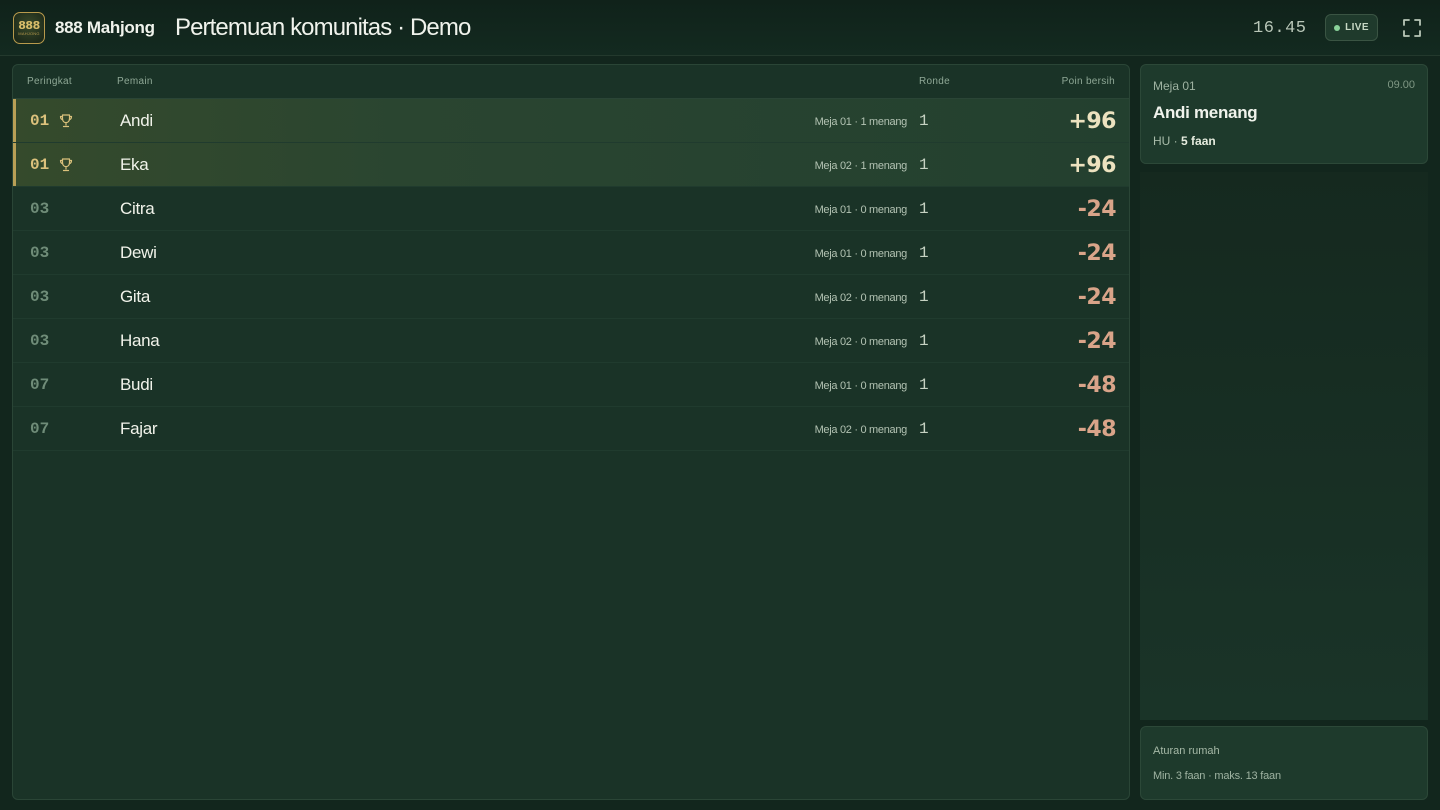  What do you see at coordinates (1217, 776) in the screenshot?
I see `house-rules-text: Min. 3 faan · maks. 13 faan` at bounding box center [1217, 776].